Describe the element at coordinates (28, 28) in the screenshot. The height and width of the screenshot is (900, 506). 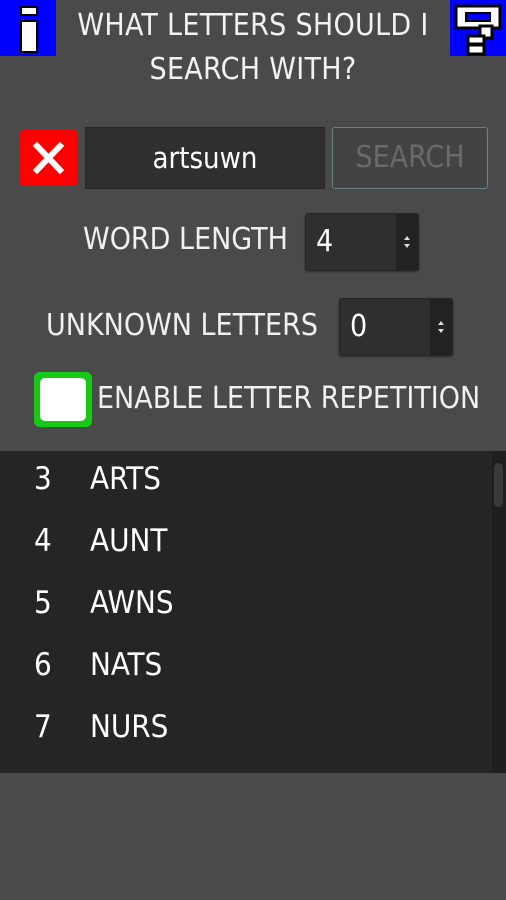
I see `info-button` at that location.